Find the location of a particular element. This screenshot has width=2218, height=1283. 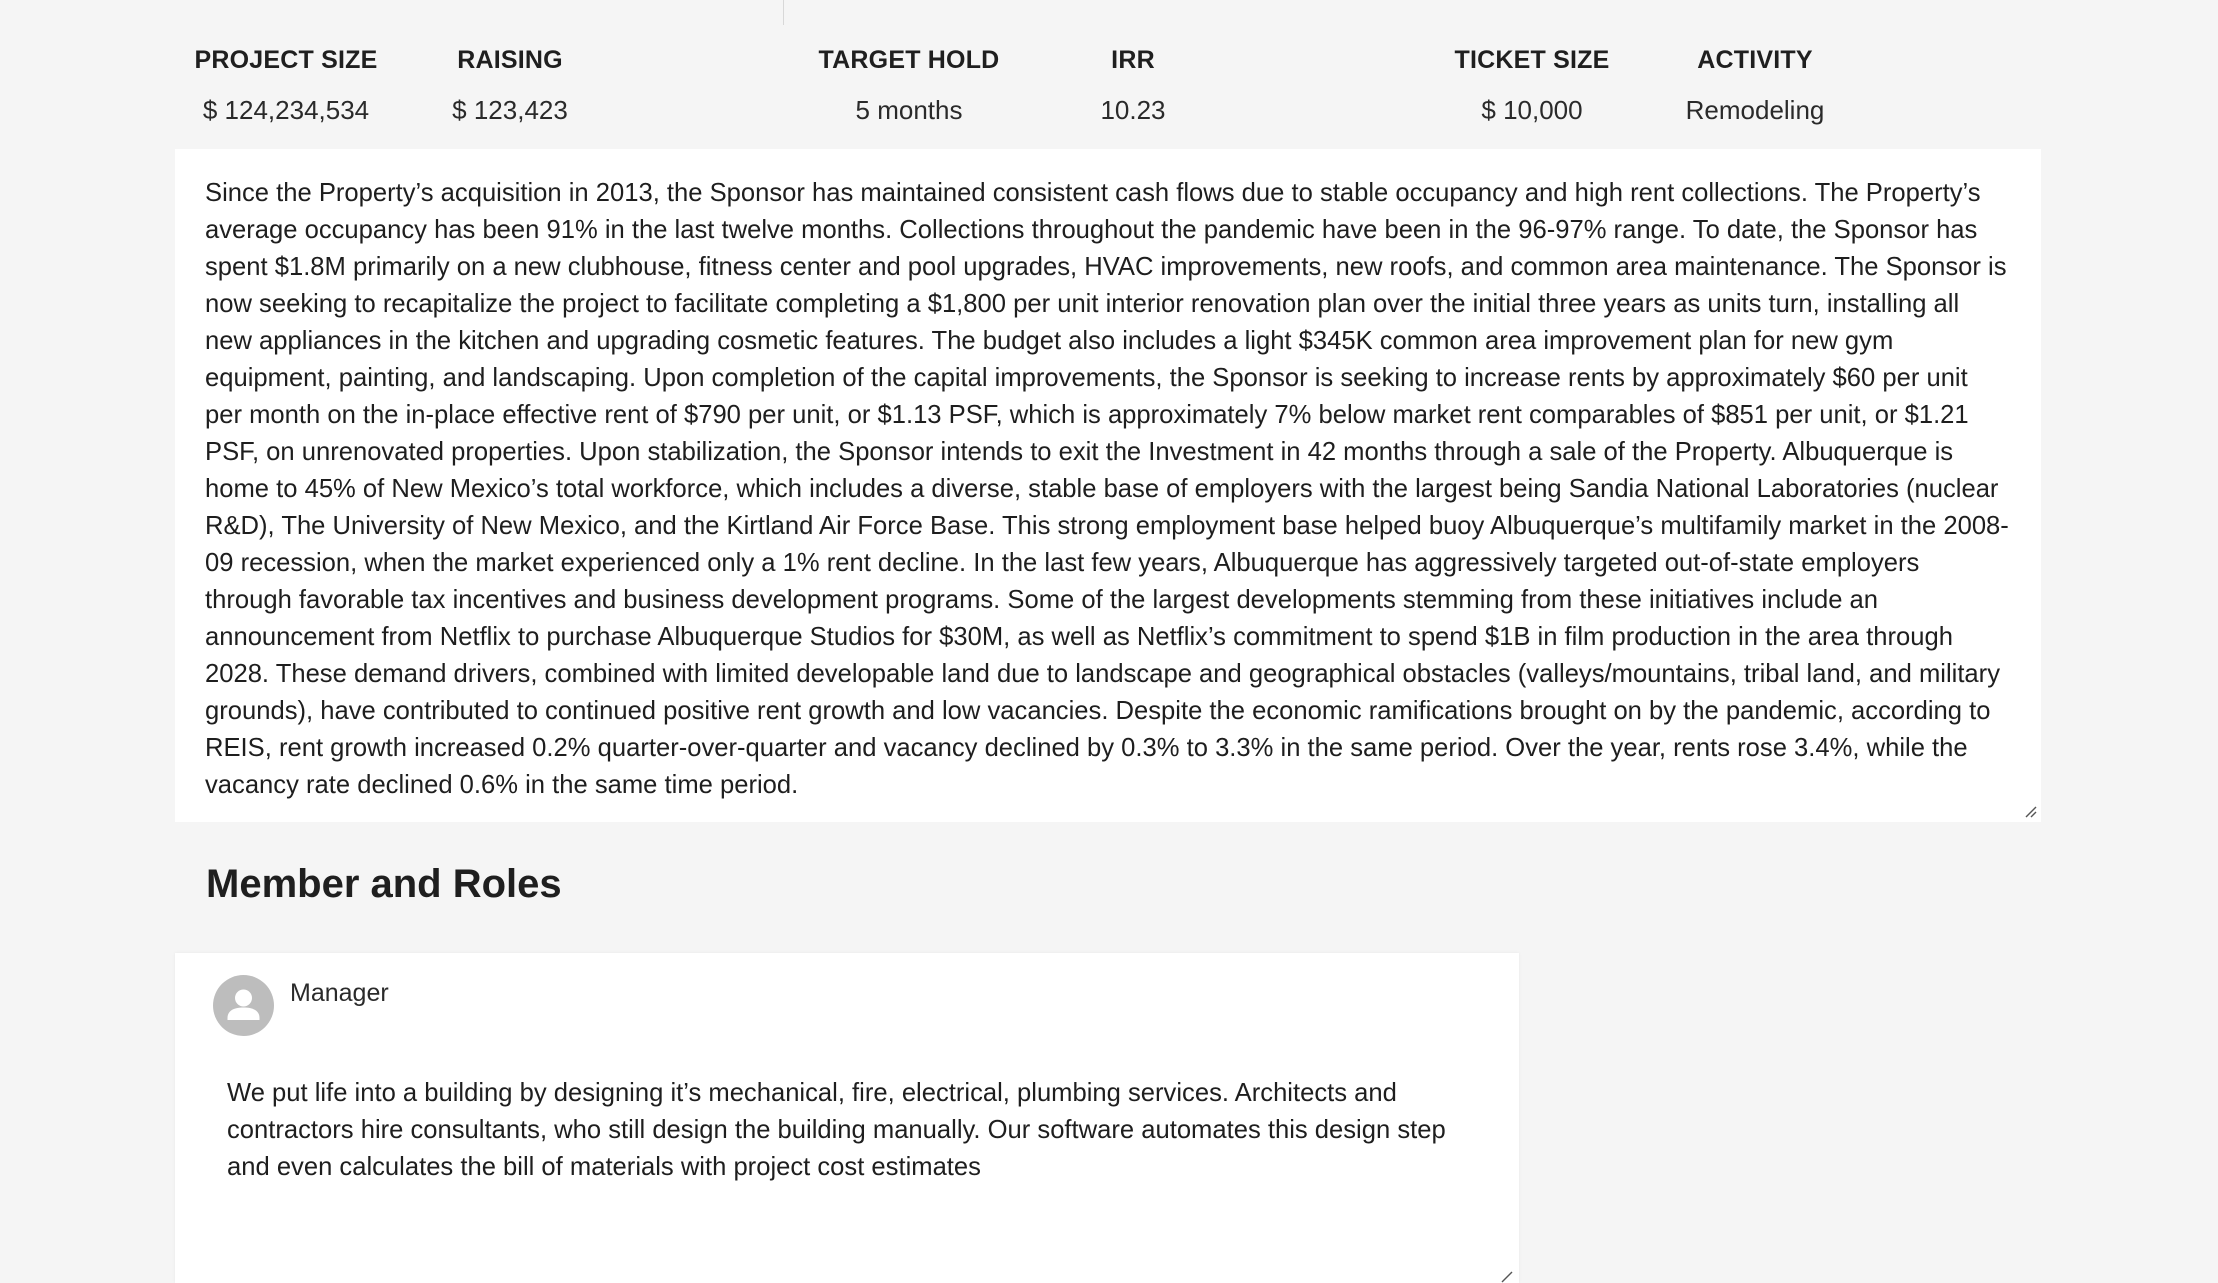

stat-value: Remodeling is located at coordinates (1755, 110).